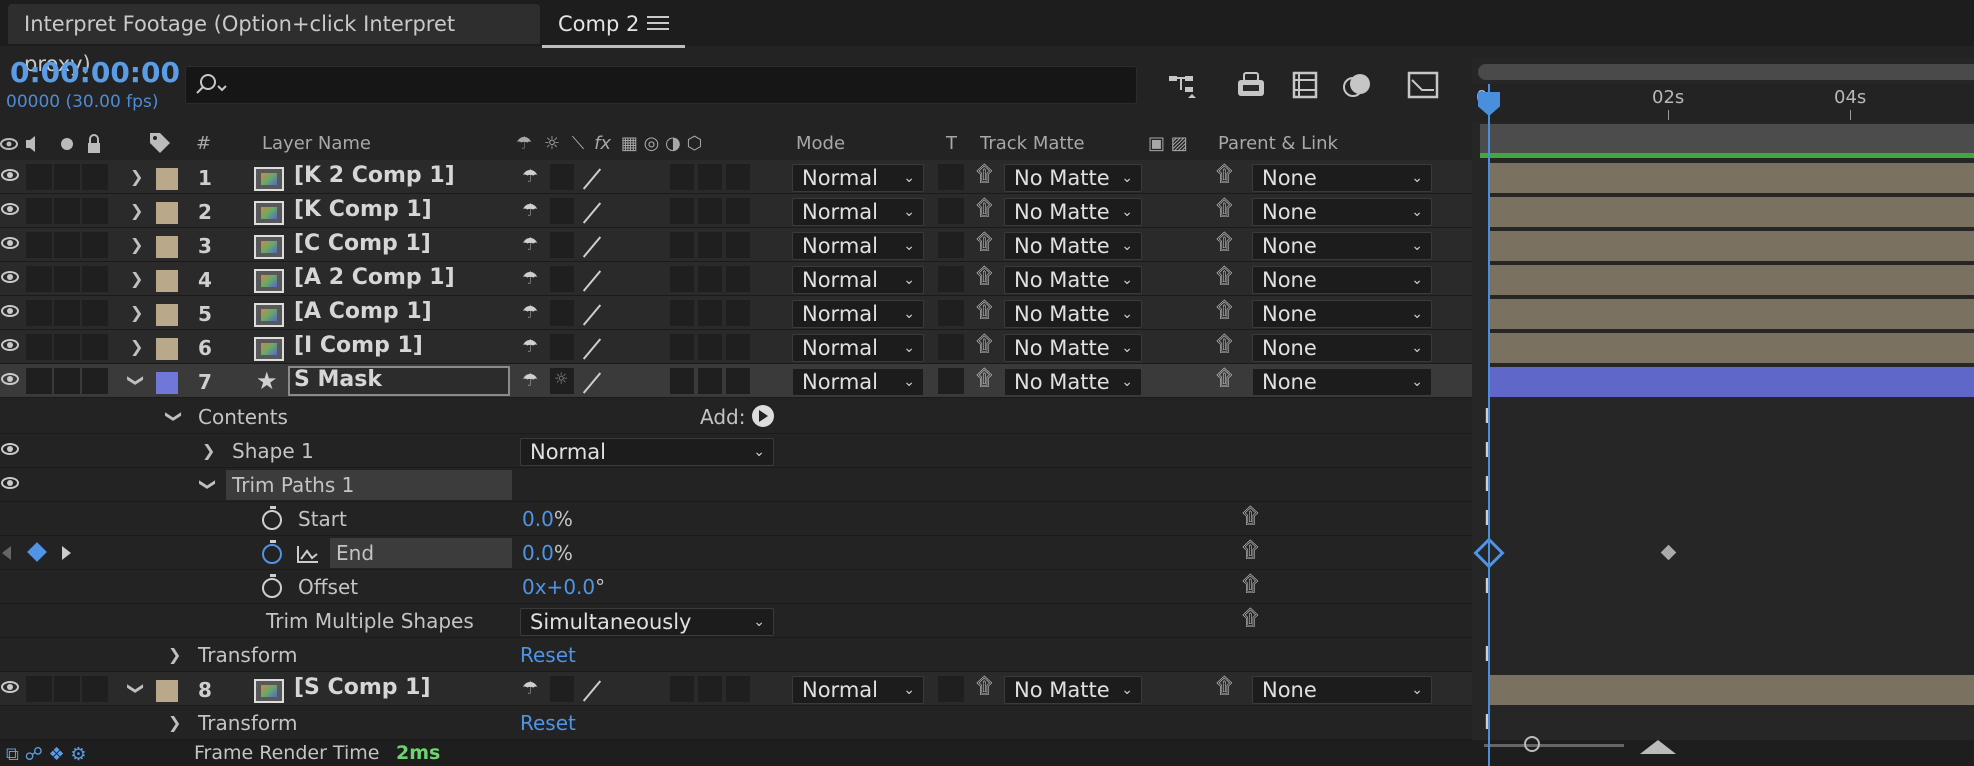  What do you see at coordinates (820, 143) in the screenshot?
I see `column-mode: Mode` at bounding box center [820, 143].